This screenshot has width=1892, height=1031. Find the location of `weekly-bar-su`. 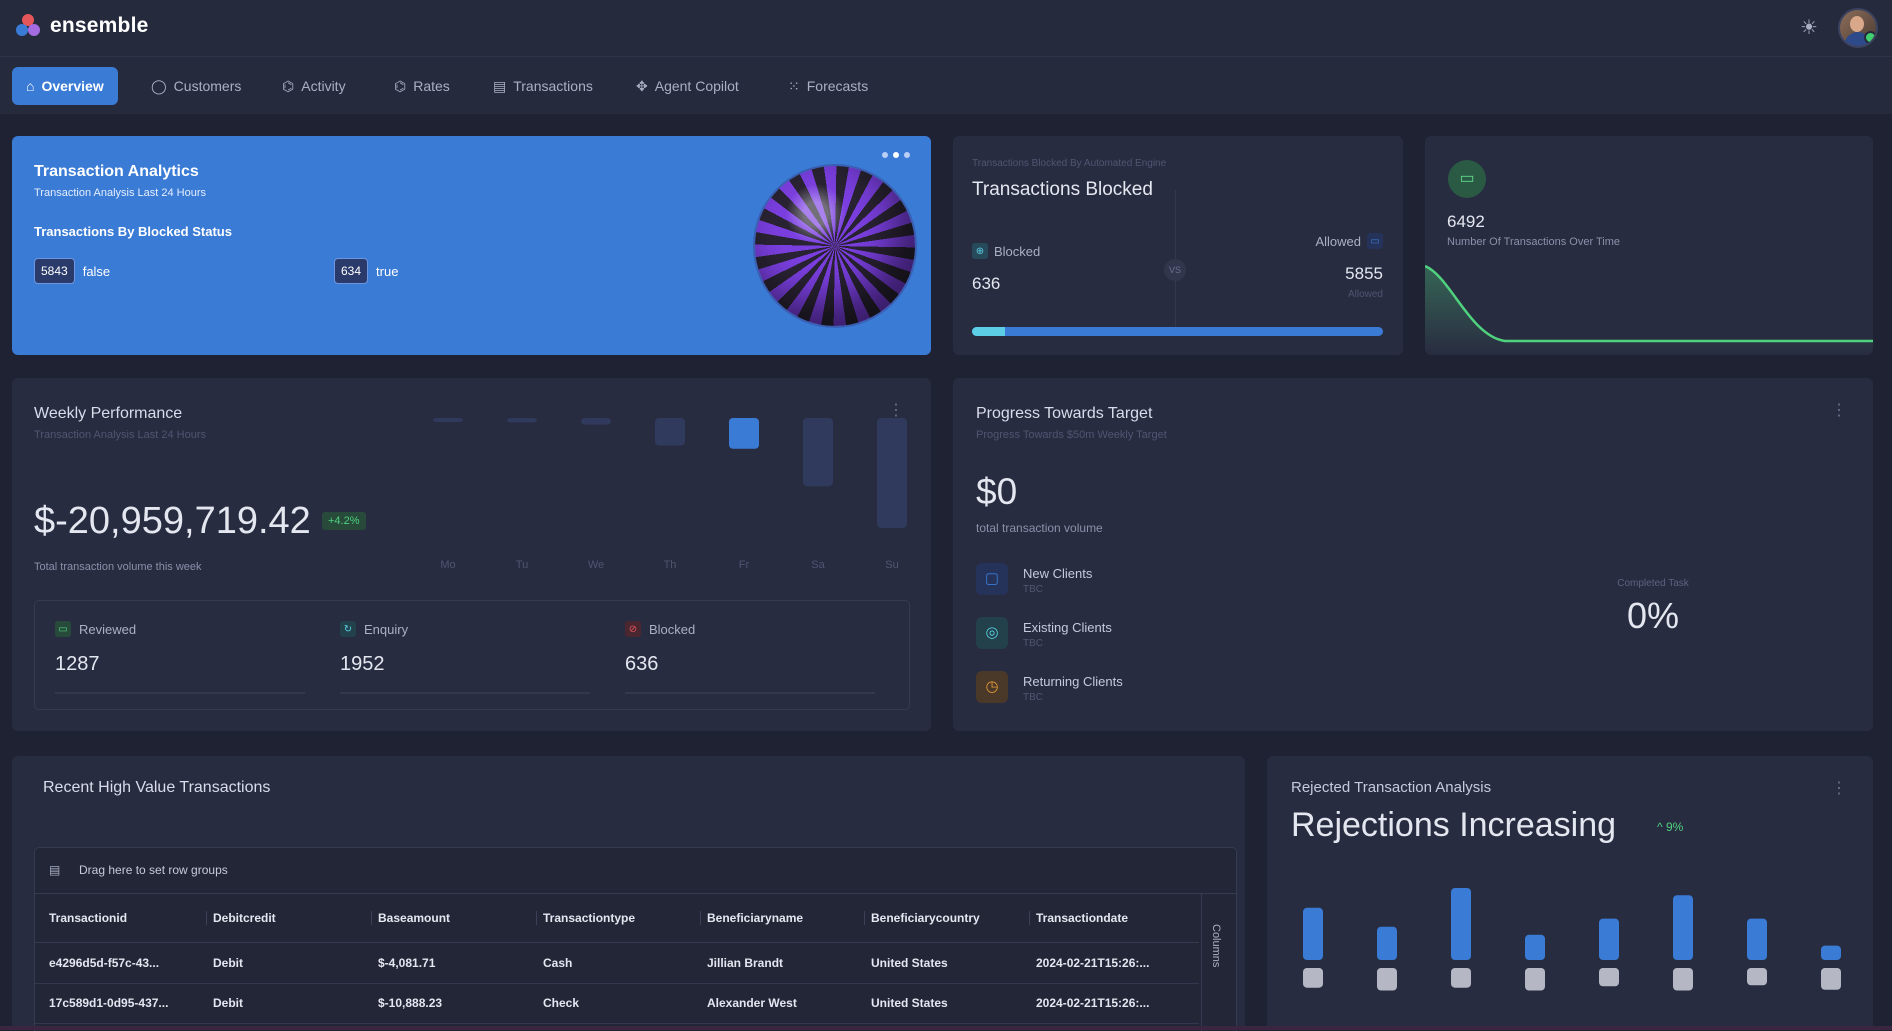

weekly-bar-su is located at coordinates (892, 473).